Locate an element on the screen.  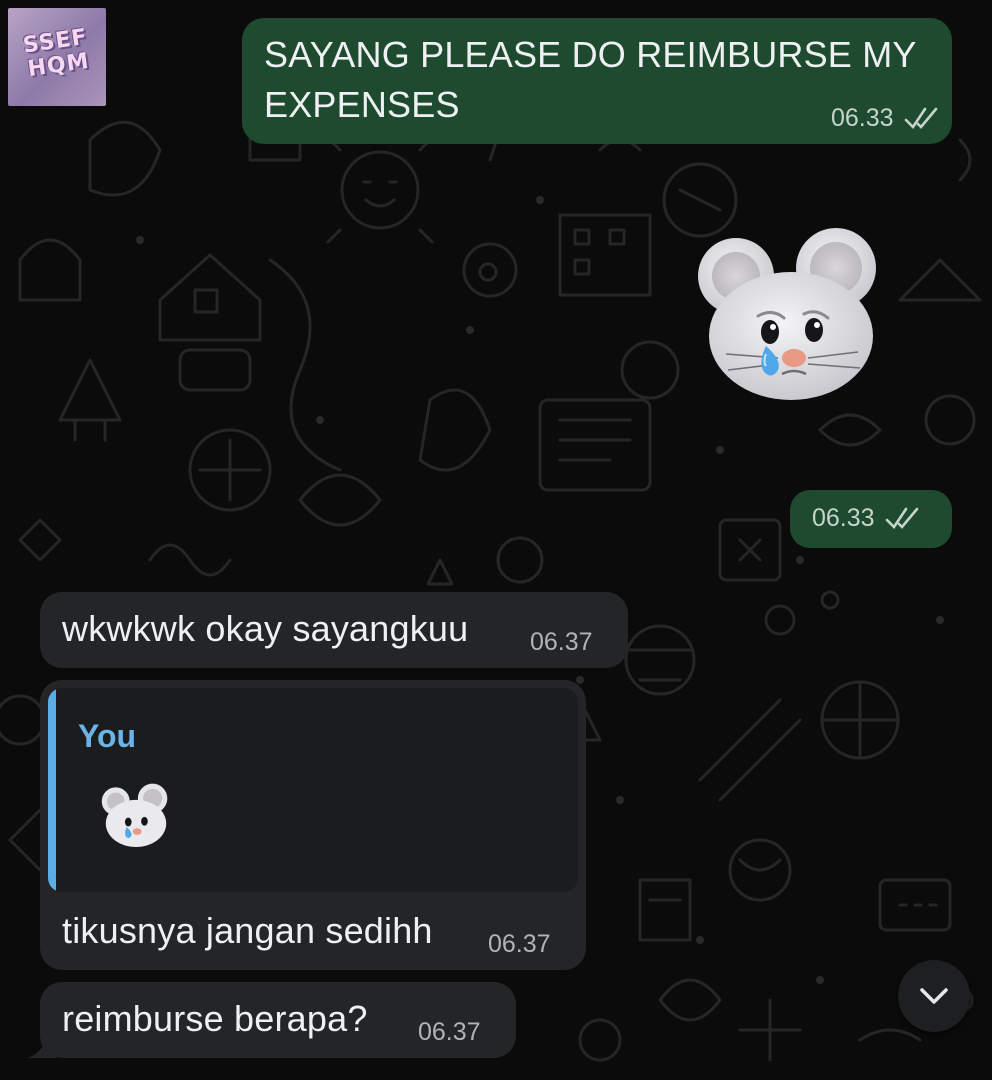
message-text: wkwkwk okay sayangkuu is located at coordinates (265, 628).